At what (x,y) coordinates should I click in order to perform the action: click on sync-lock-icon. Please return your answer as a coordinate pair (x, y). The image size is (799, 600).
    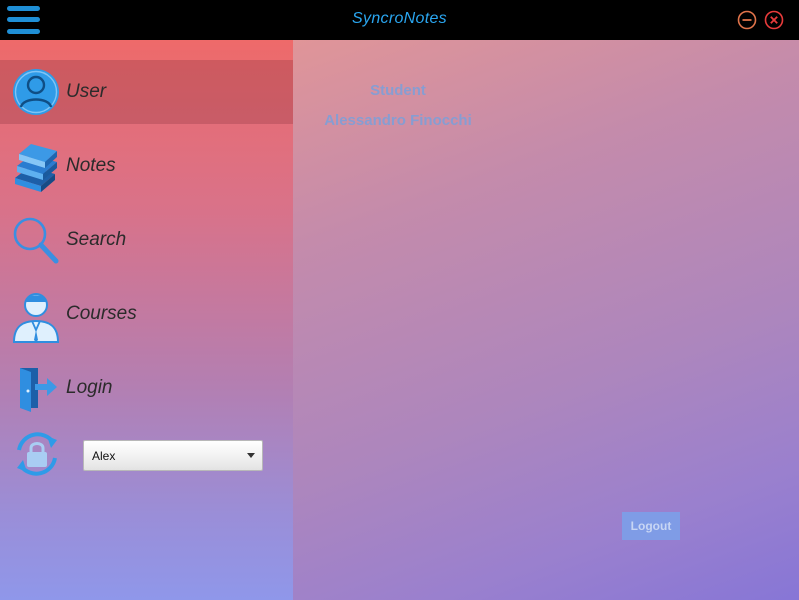
    Looking at the image, I should click on (37, 454).